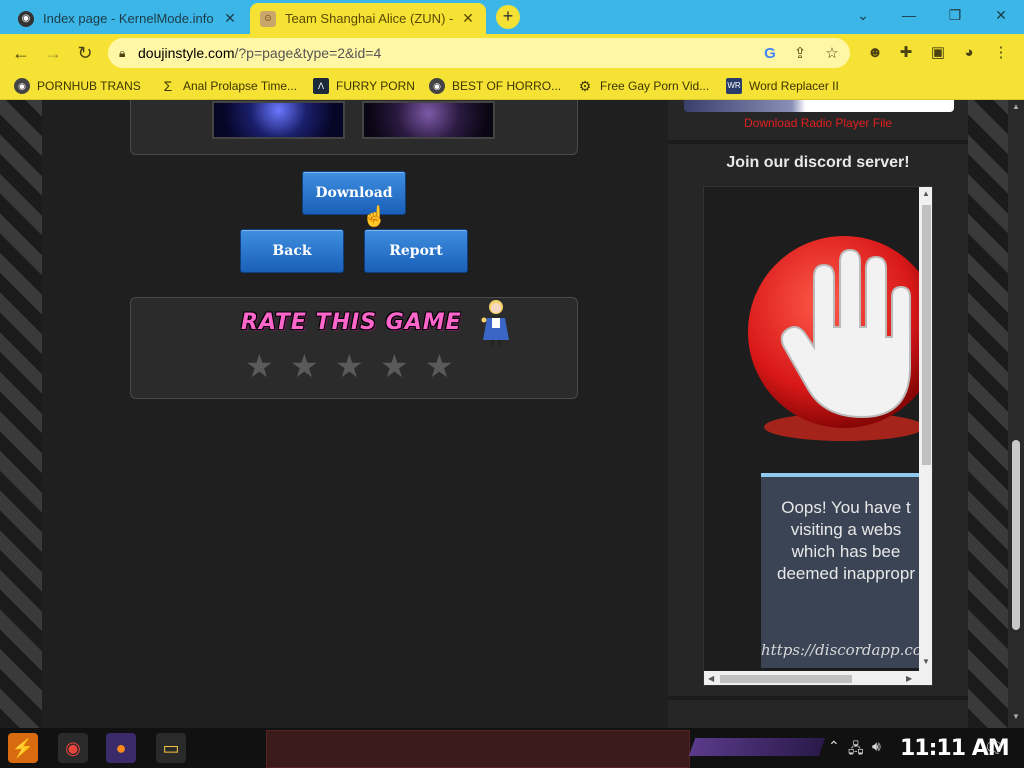 The image size is (1024, 768). What do you see at coordinates (321, 86) in the screenshot?
I see `arrow-logo-icon: Λ` at bounding box center [321, 86].